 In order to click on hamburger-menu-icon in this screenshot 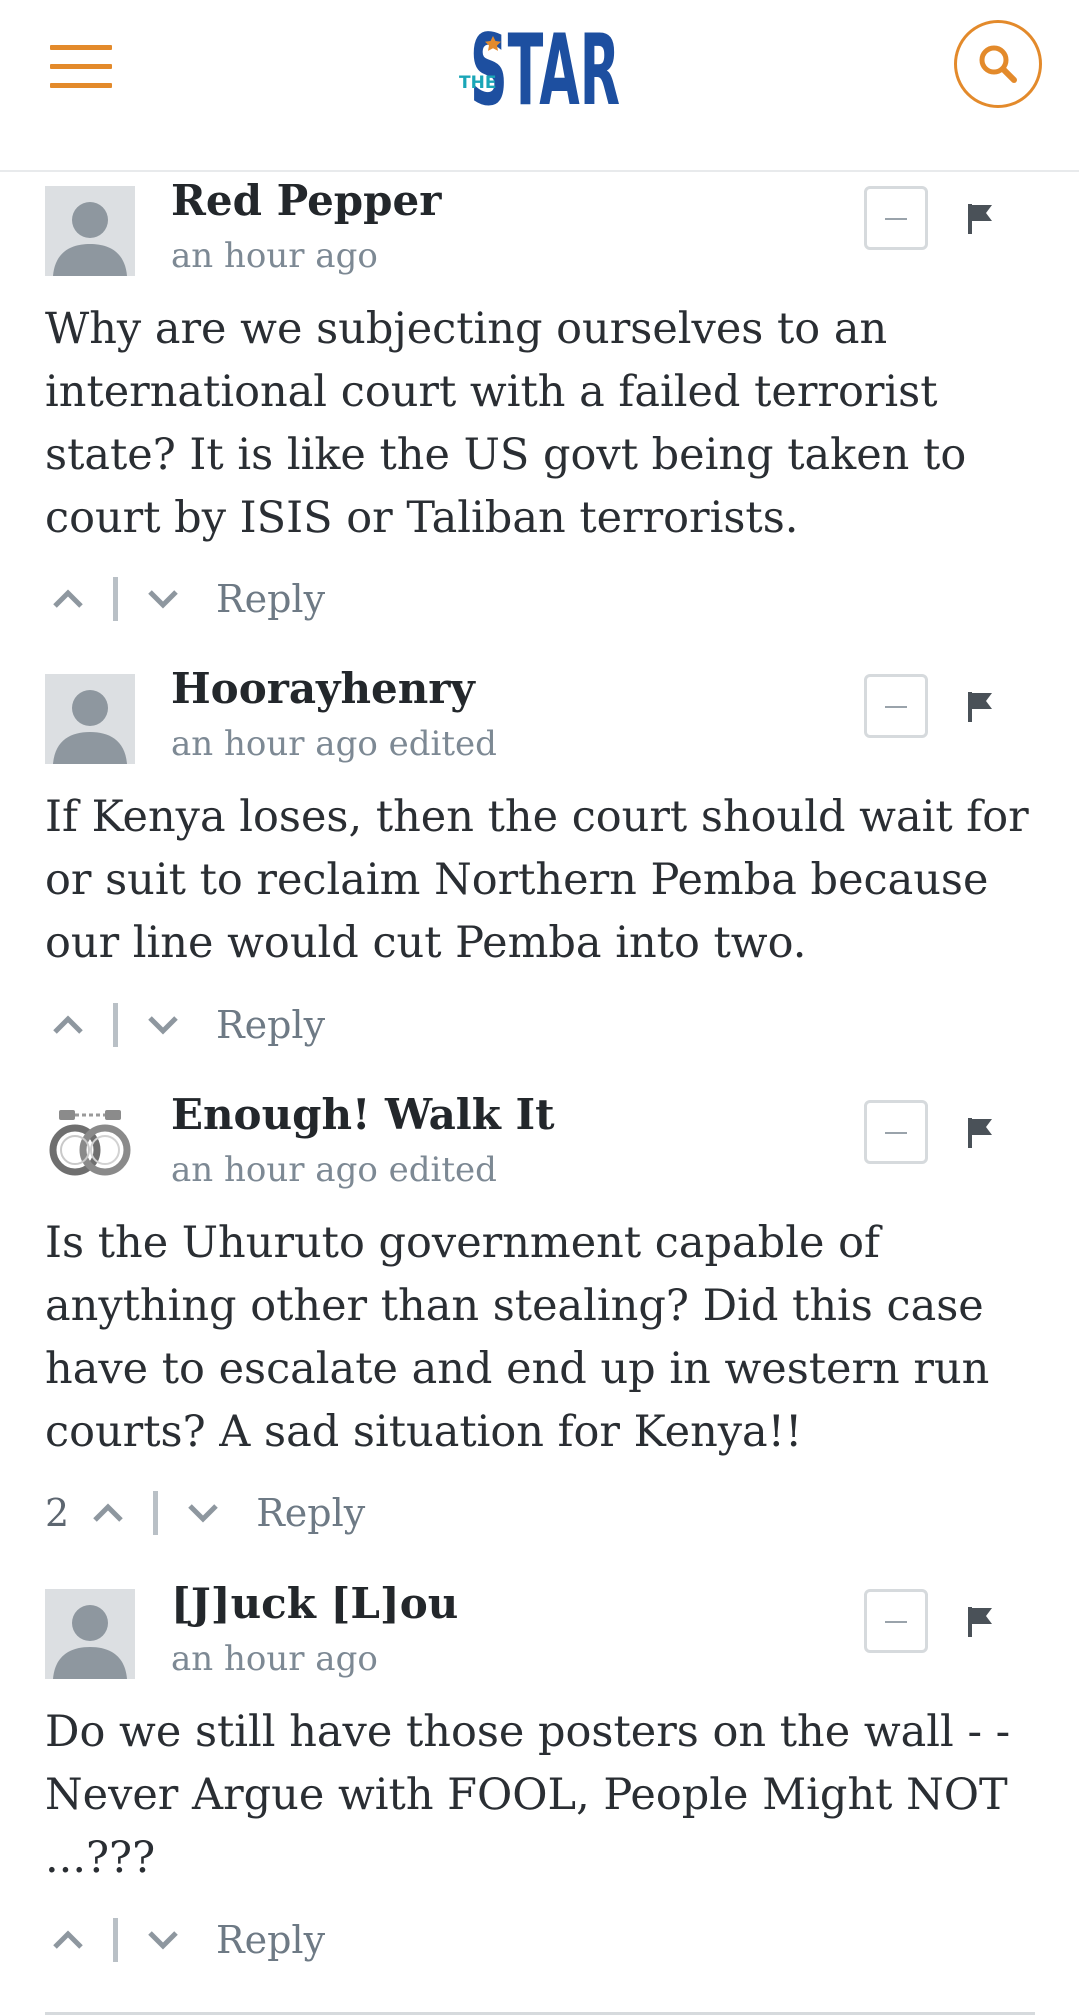, I will do `click(81, 67)`.